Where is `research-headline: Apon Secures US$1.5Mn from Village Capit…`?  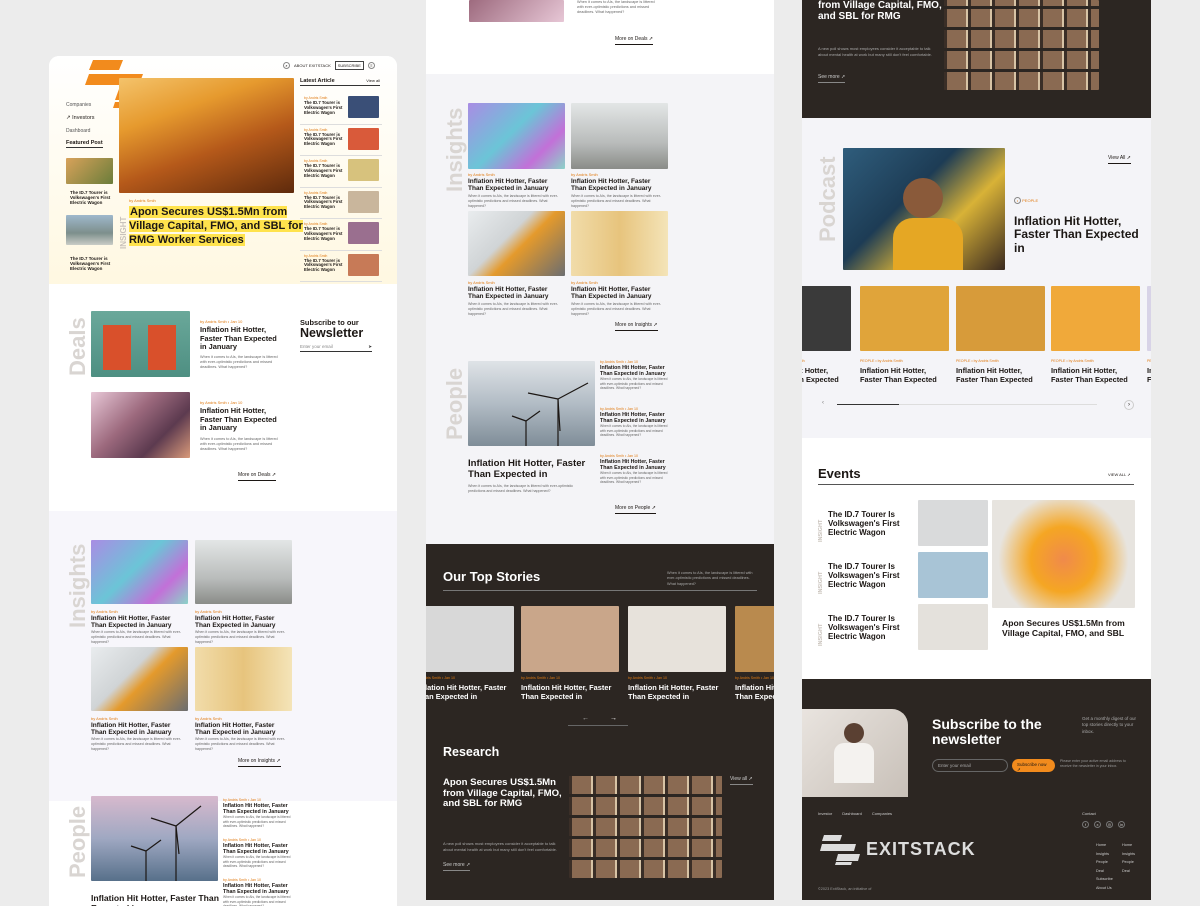 research-headline: Apon Secures US$1.5Mn from Village Capit… is located at coordinates (505, 793).